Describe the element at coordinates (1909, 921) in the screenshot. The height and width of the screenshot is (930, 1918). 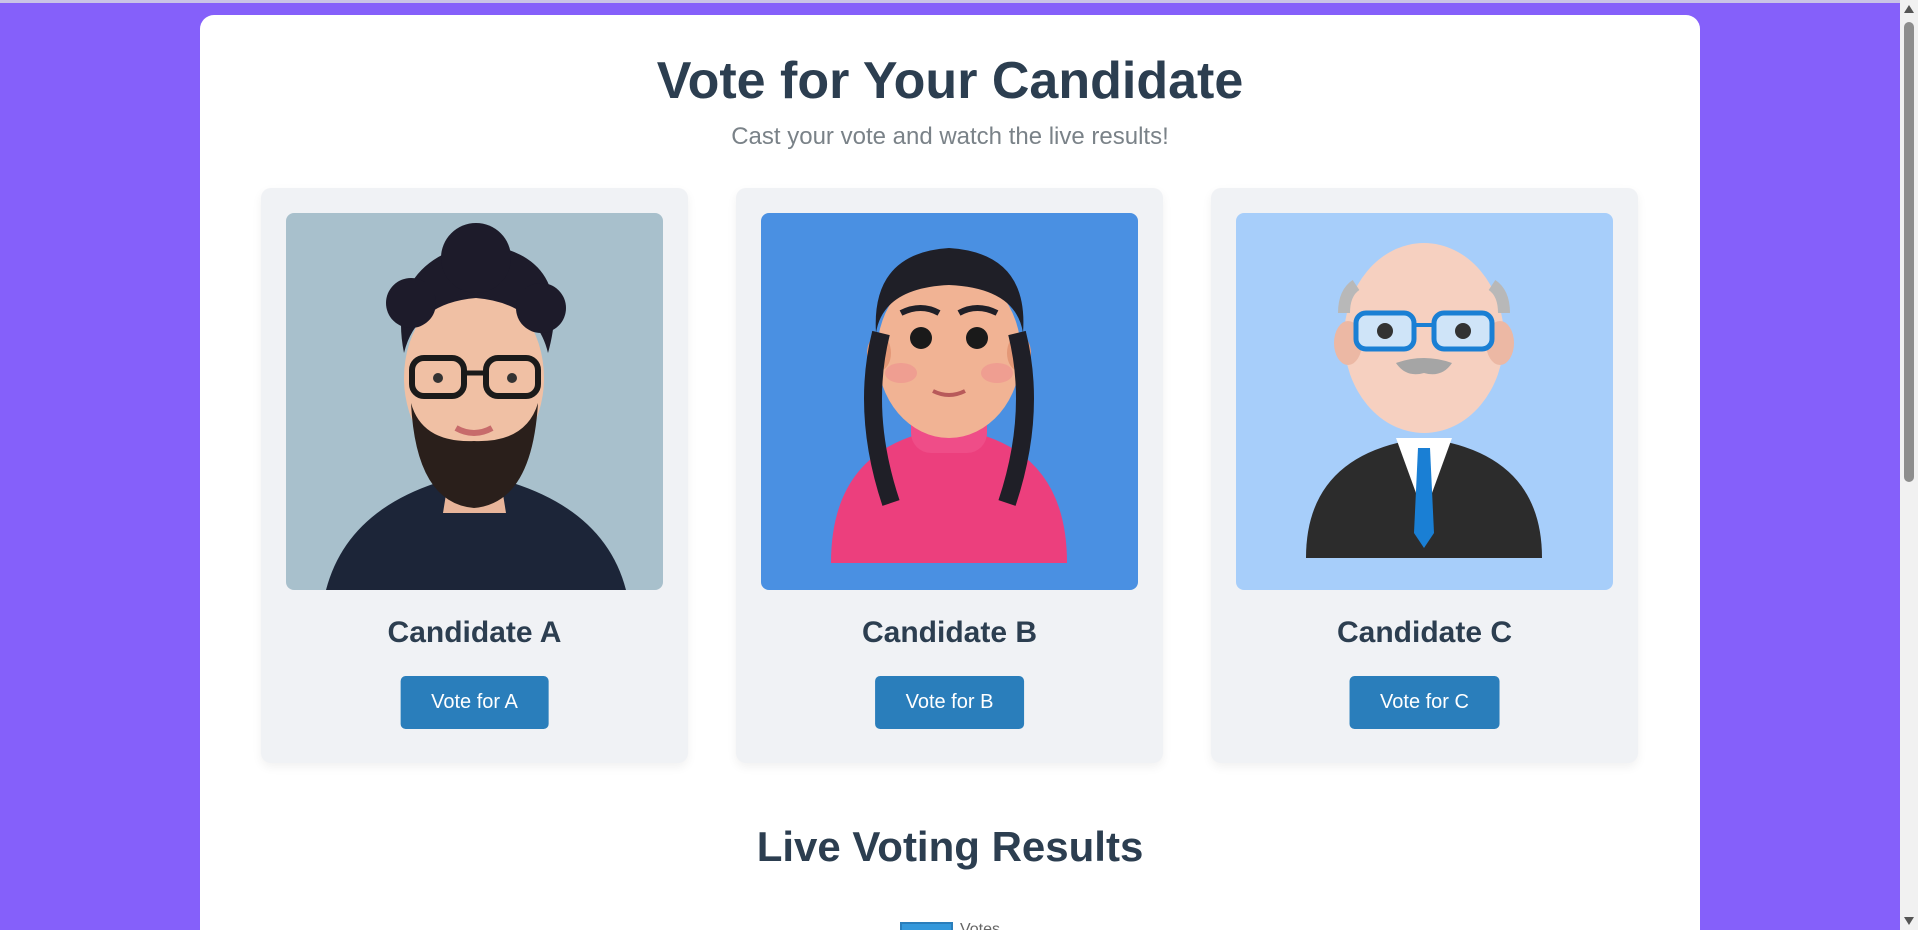
I see `scroll-down-arrow-icon` at that location.